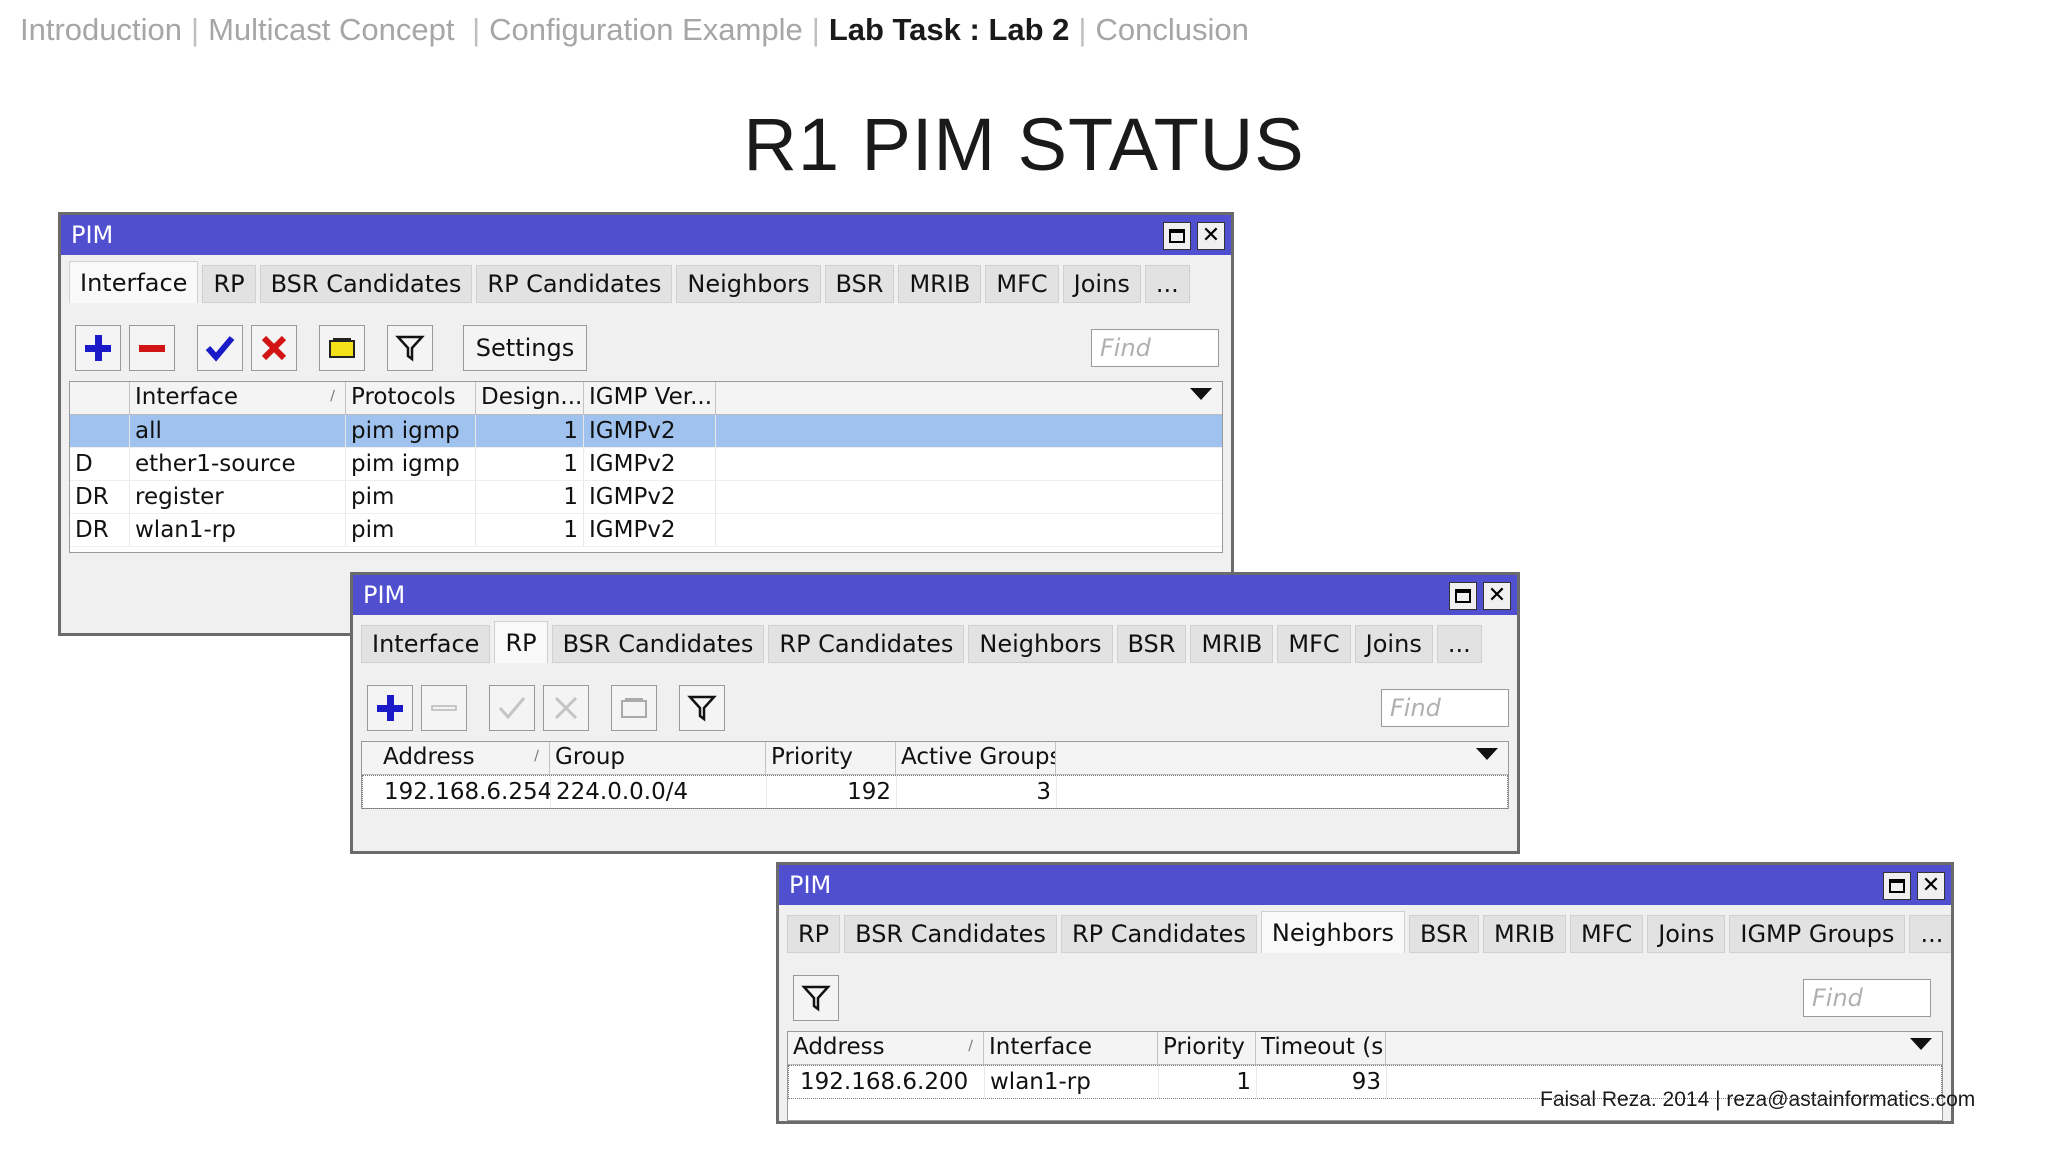  Describe the element at coordinates (525, 348) in the screenshot. I see `settings-button: Settings` at that location.